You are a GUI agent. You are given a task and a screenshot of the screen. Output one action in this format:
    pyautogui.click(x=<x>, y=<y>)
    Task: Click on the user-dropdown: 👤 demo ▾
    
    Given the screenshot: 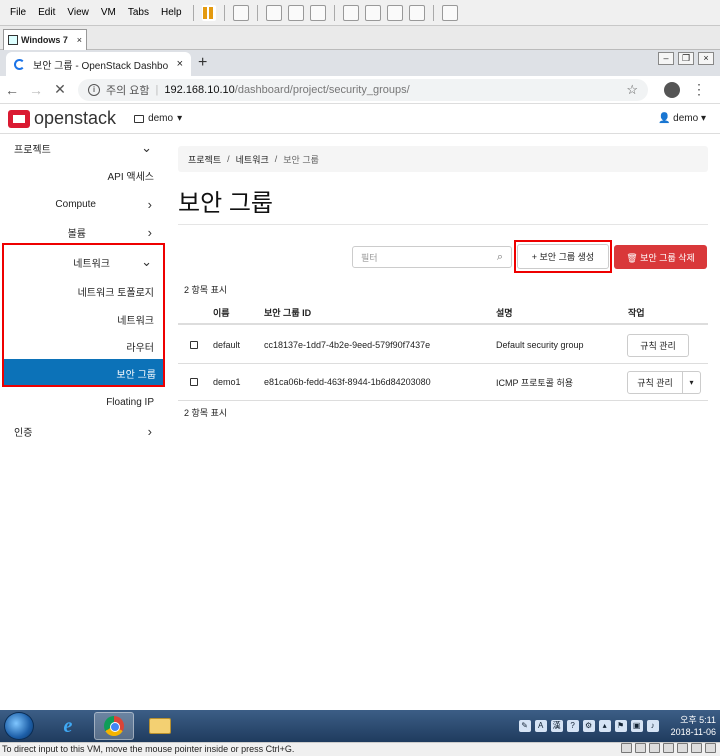 What is the action you would take?
    pyautogui.click(x=682, y=118)
    